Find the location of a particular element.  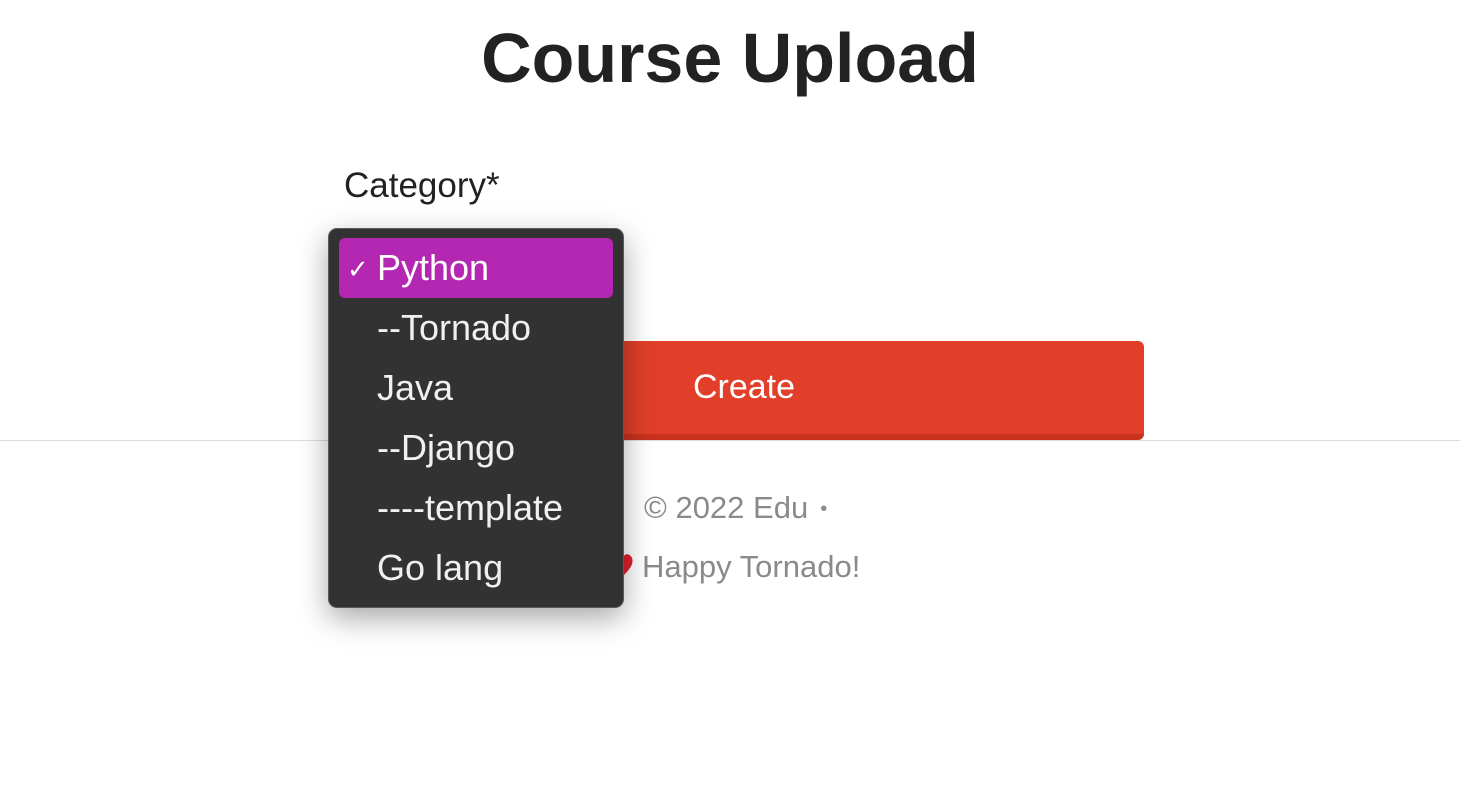

option-label: Java is located at coordinates (415, 387).